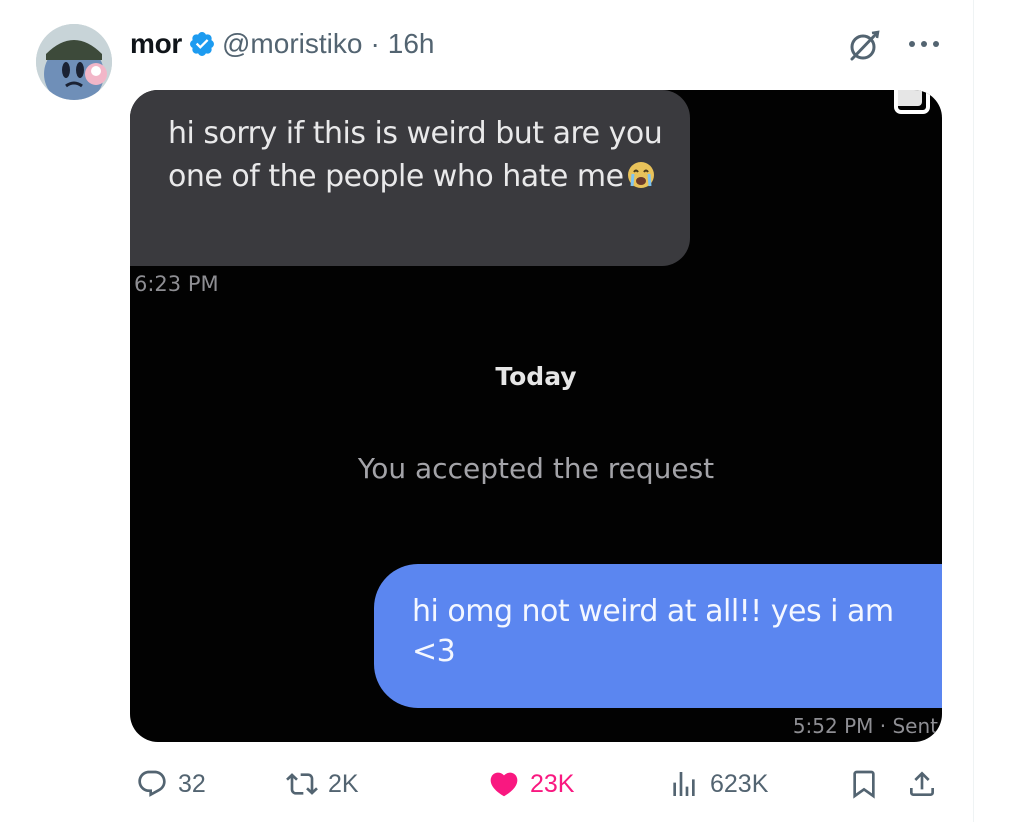 This screenshot has width=1022, height=822. What do you see at coordinates (640, 175) in the screenshot?
I see `crying-emoji-icon` at bounding box center [640, 175].